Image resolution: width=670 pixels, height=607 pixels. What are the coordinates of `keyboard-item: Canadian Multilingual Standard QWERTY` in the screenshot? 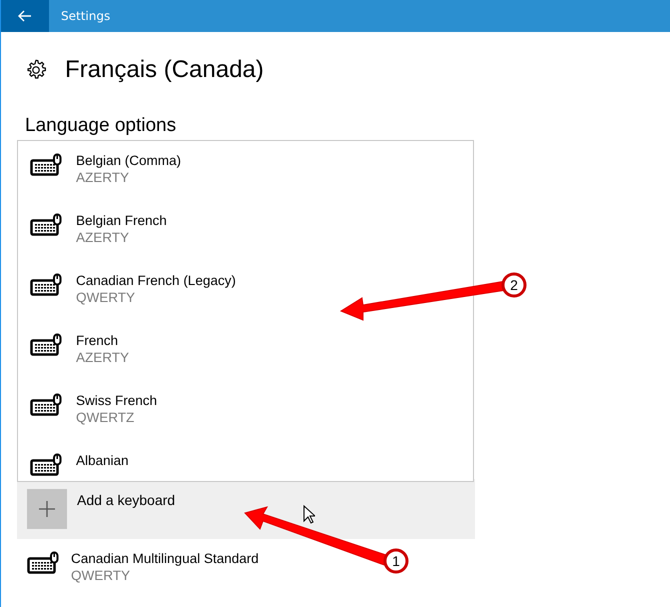 It's located at (187, 568).